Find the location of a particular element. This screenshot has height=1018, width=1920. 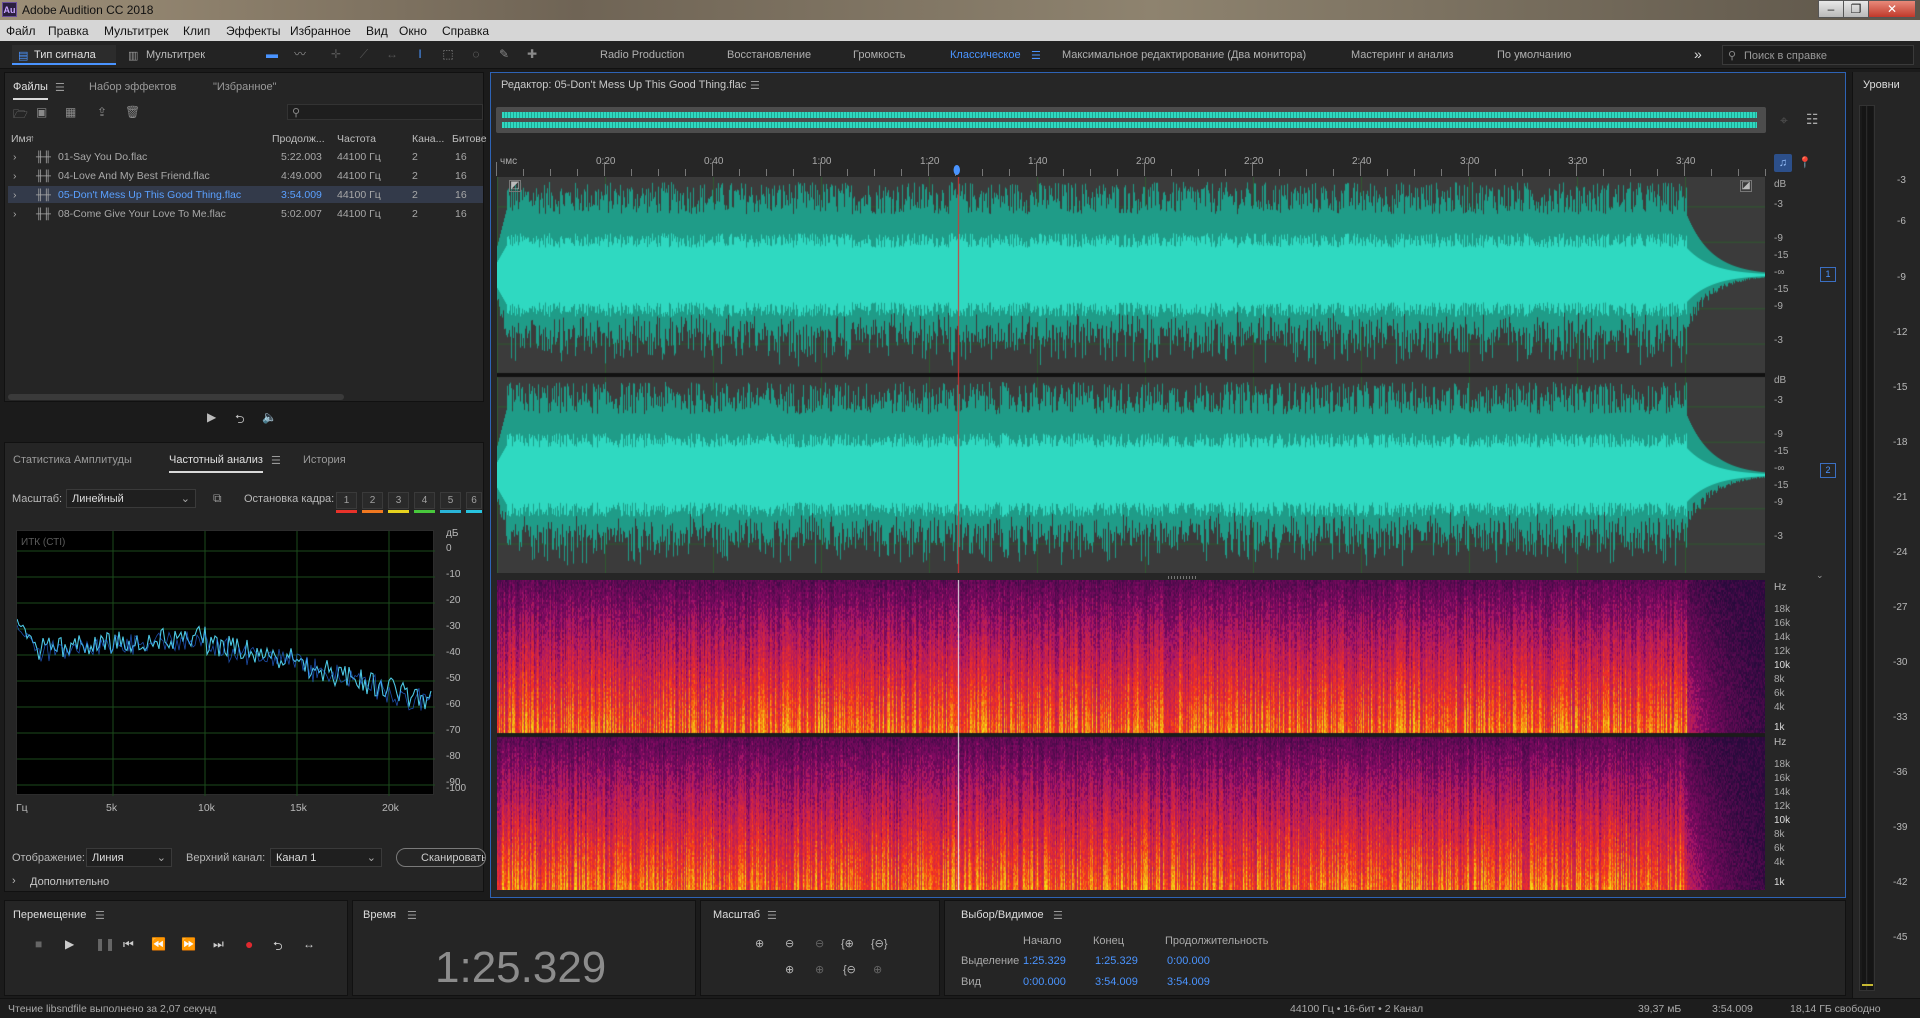

channel-1-badge: 1 is located at coordinates (1828, 274).